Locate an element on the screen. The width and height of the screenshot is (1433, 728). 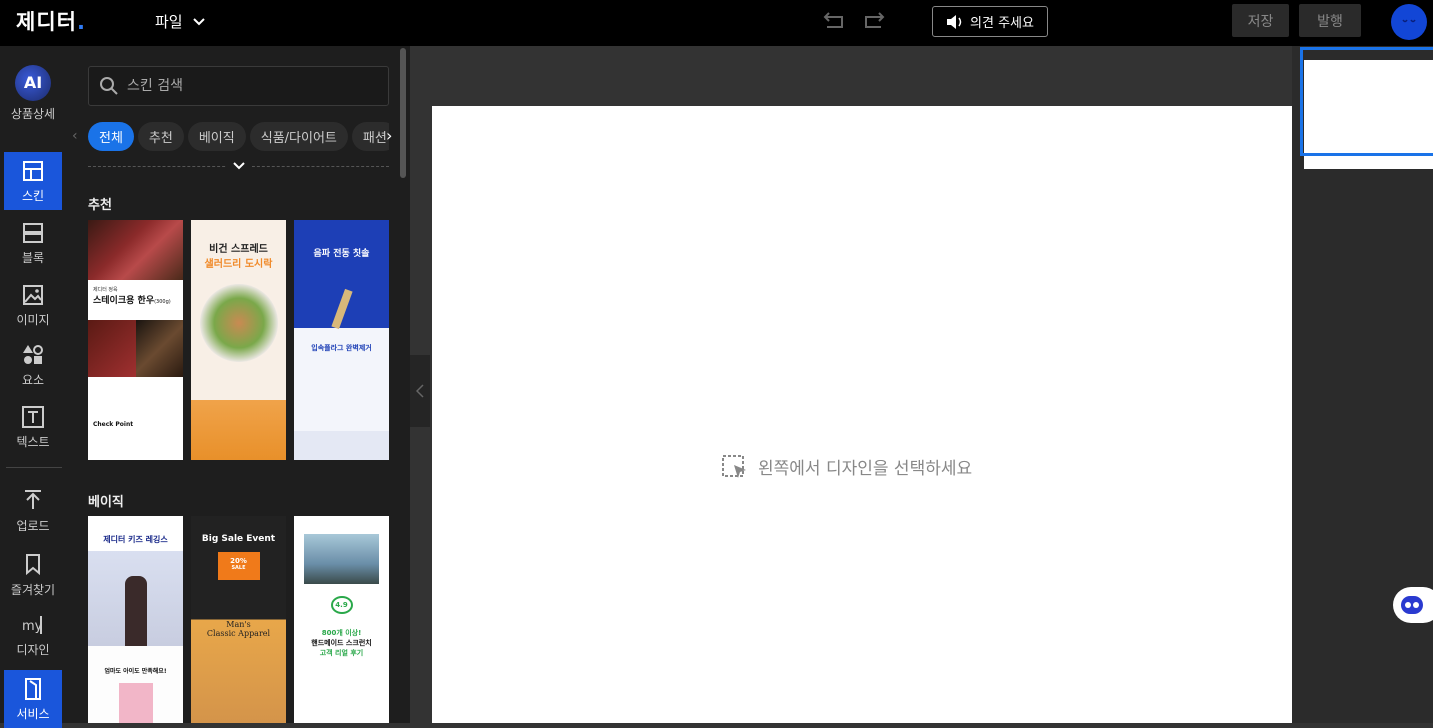
svg-text: my is located at coordinates (32, 626).